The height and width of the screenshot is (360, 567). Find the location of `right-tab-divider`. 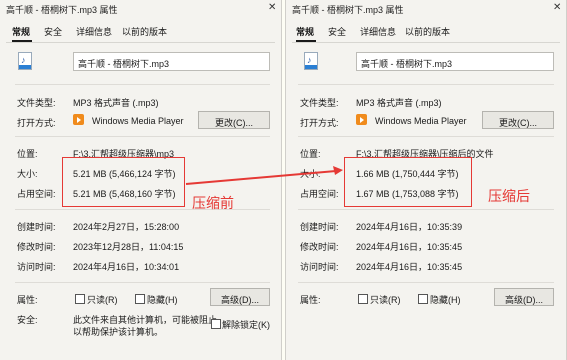

right-tab-divider is located at coordinates (426, 42).